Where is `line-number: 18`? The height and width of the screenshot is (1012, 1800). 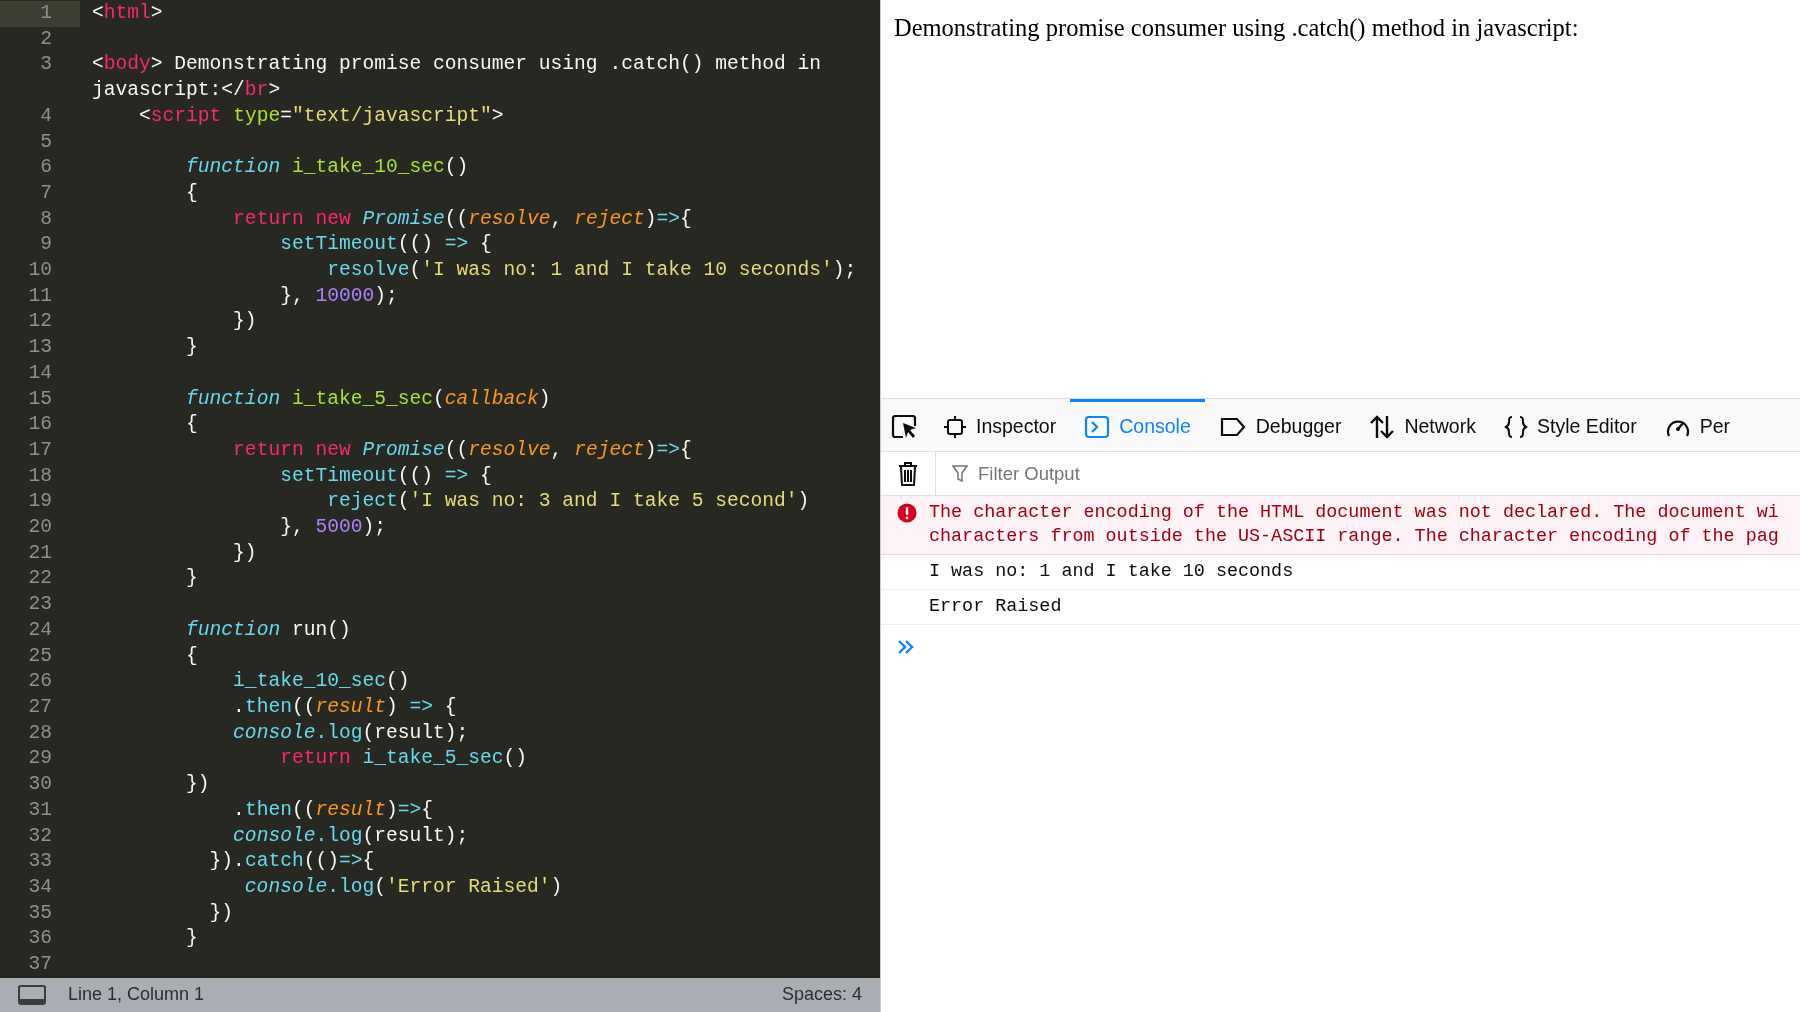 line-number: 18 is located at coordinates (40, 476).